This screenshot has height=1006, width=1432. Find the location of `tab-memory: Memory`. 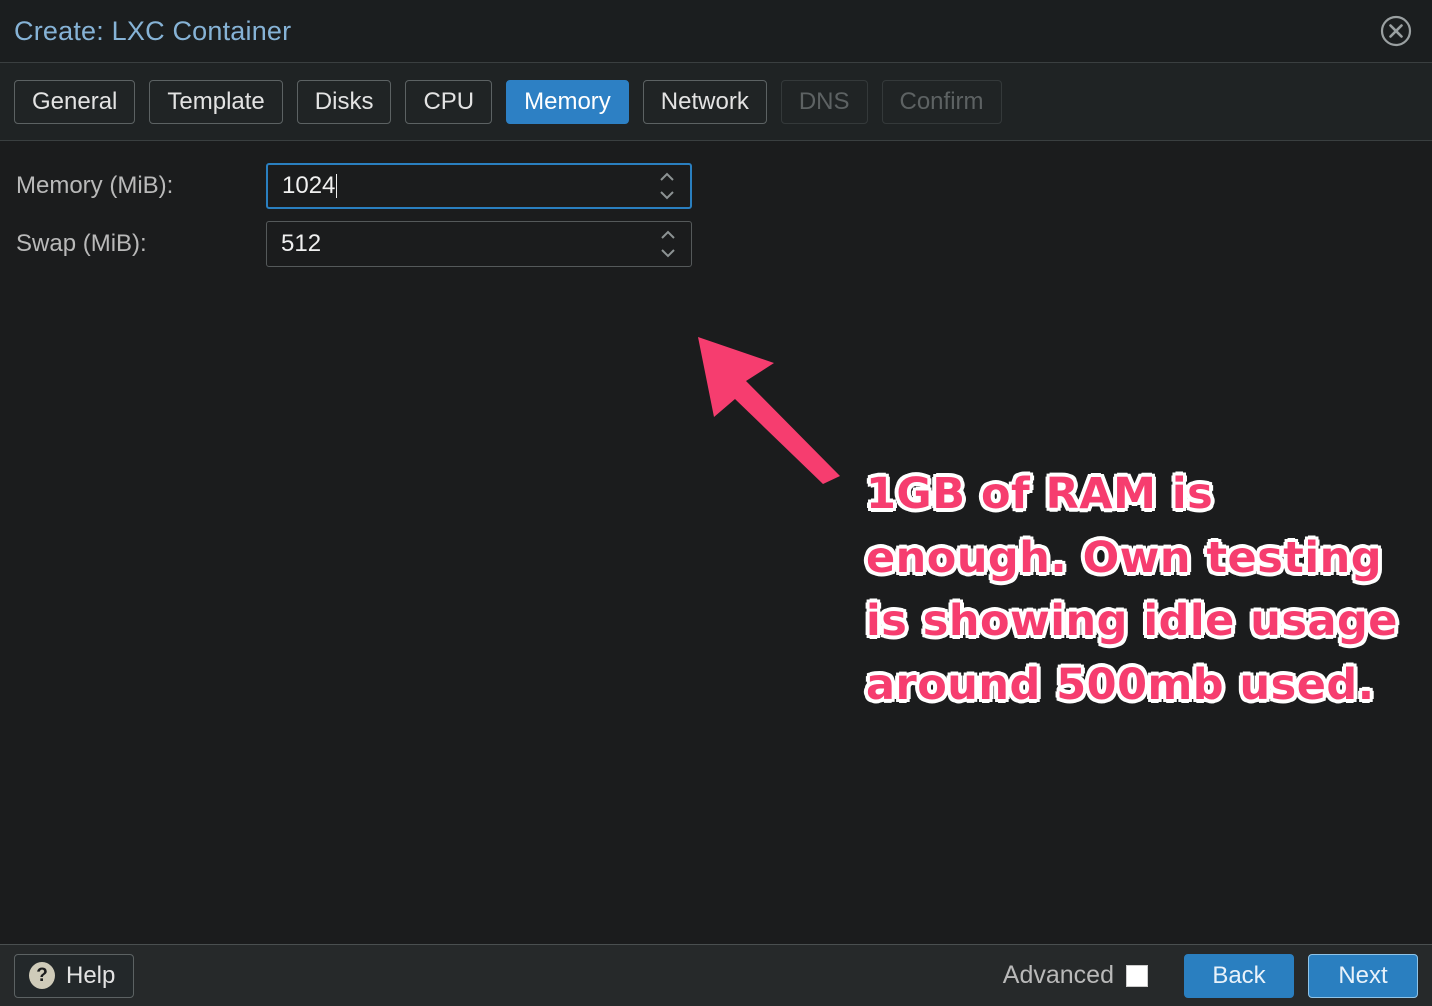

tab-memory: Memory is located at coordinates (567, 101).